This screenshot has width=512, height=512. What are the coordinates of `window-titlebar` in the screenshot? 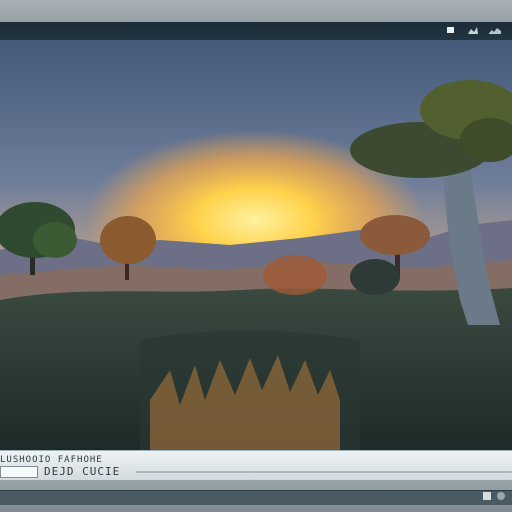 It's located at (256, 31).